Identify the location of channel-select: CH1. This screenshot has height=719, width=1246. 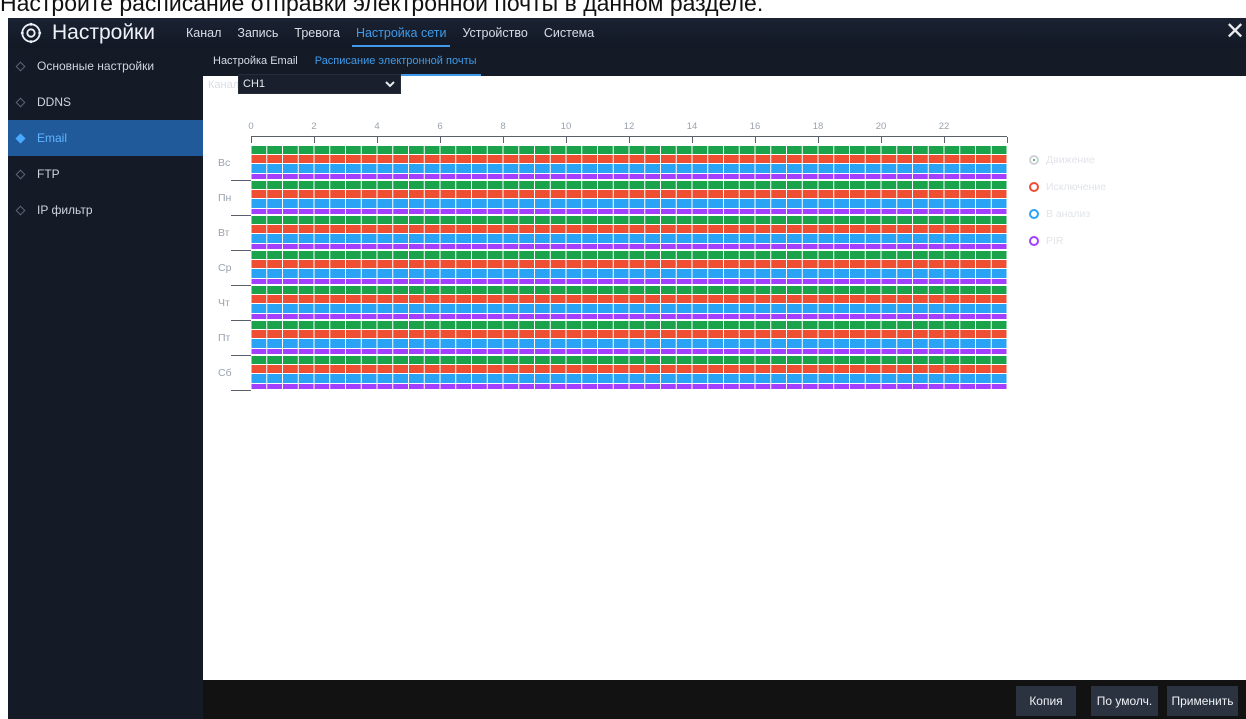
(319, 84).